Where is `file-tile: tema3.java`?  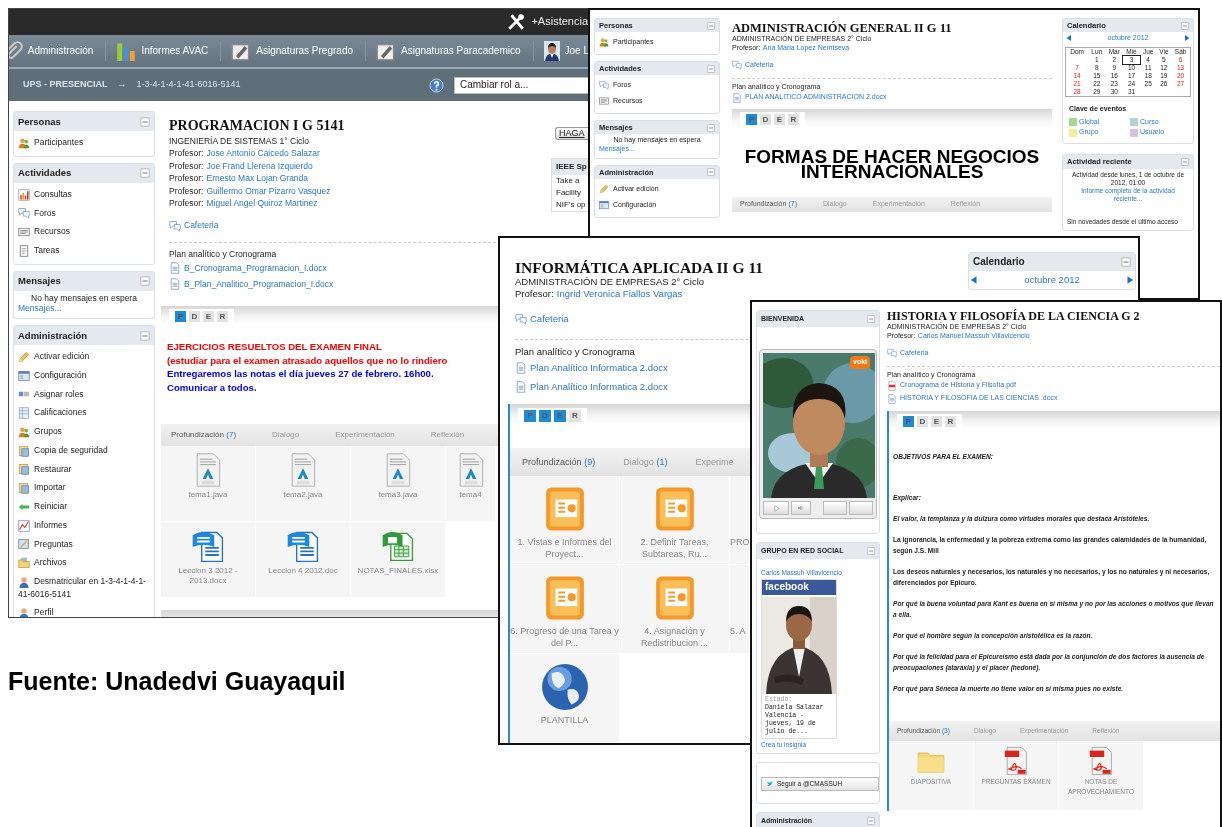
file-tile: tema3.java is located at coordinates (398, 484).